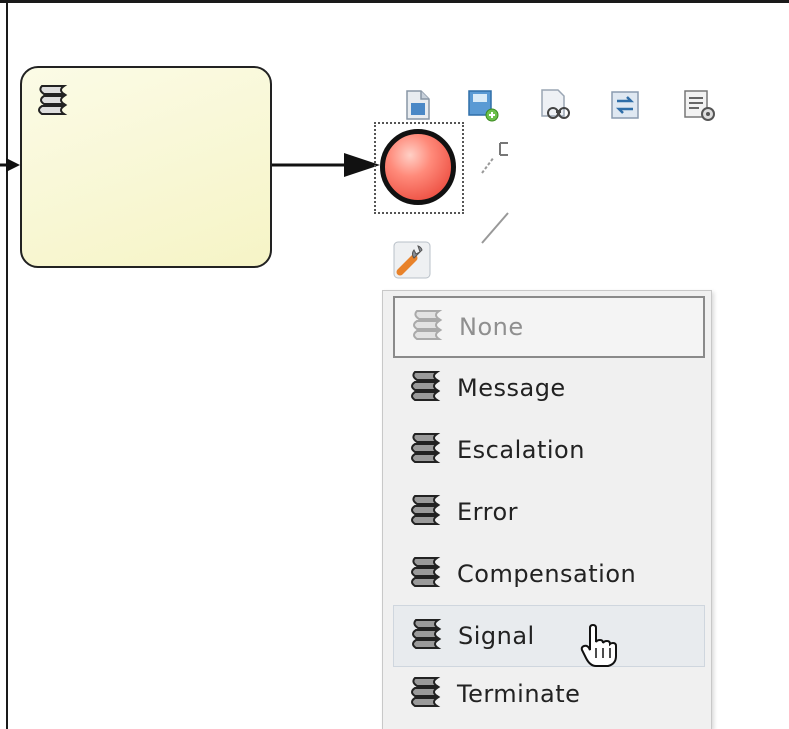 The width and height of the screenshot is (789, 729). Describe the element at coordinates (418, 167) in the screenshot. I see `end-event-node` at that location.